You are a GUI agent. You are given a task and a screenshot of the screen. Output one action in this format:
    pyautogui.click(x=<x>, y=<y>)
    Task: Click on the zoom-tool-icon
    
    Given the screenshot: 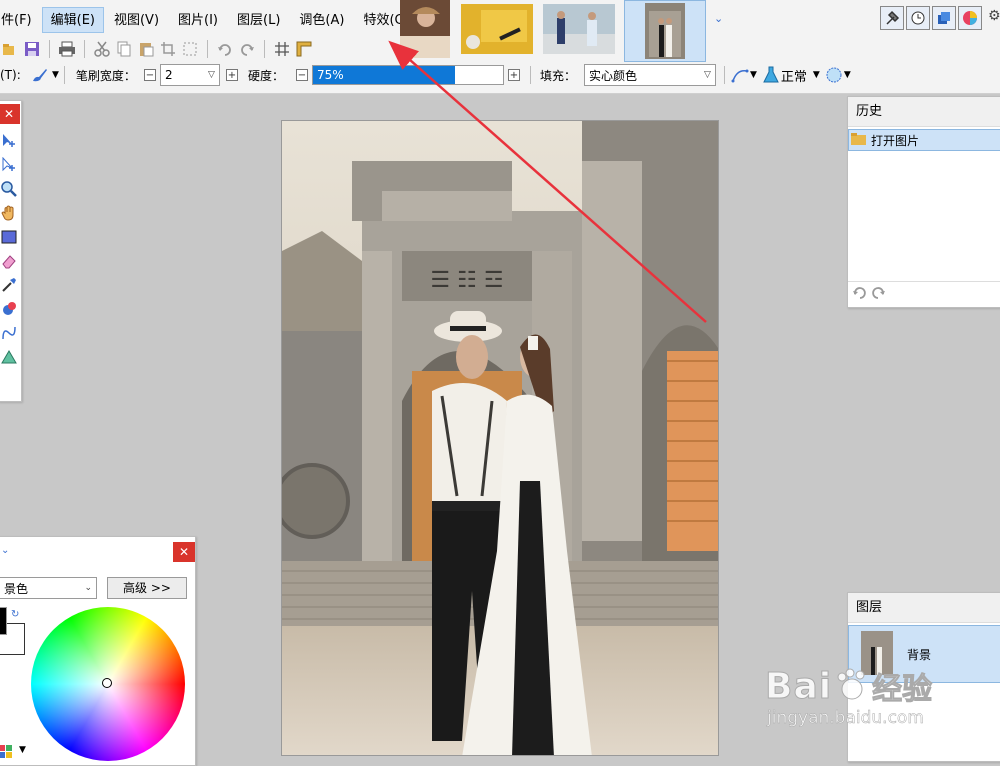 What is the action you would take?
    pyautogui.click(x=10, y=189)
    